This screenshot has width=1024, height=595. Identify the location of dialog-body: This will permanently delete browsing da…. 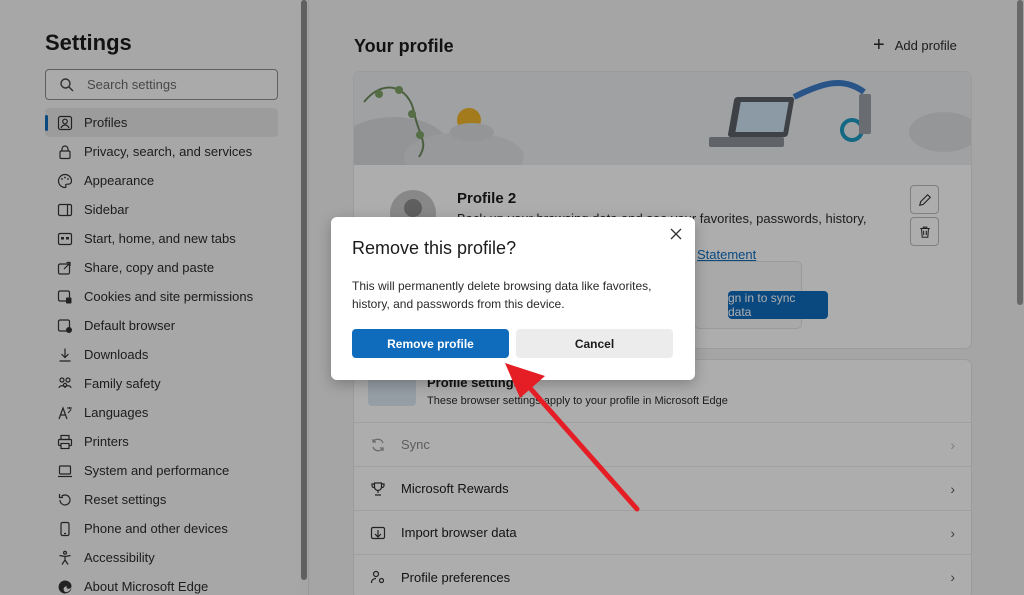
(502, 295).